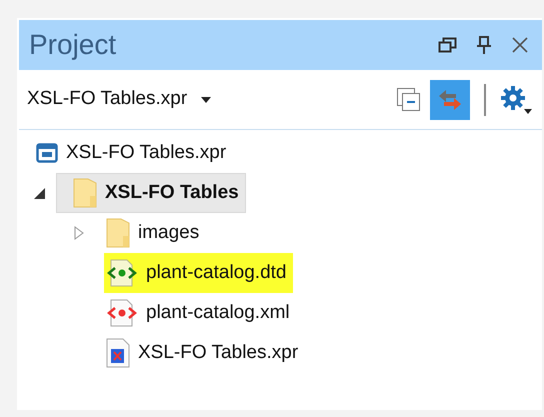 The width and height of the screenshot is (544, 417). What do you see at coordinates (484, 45) in the screenshot?
I see `pin-icon` at bounding box center [484, 45].